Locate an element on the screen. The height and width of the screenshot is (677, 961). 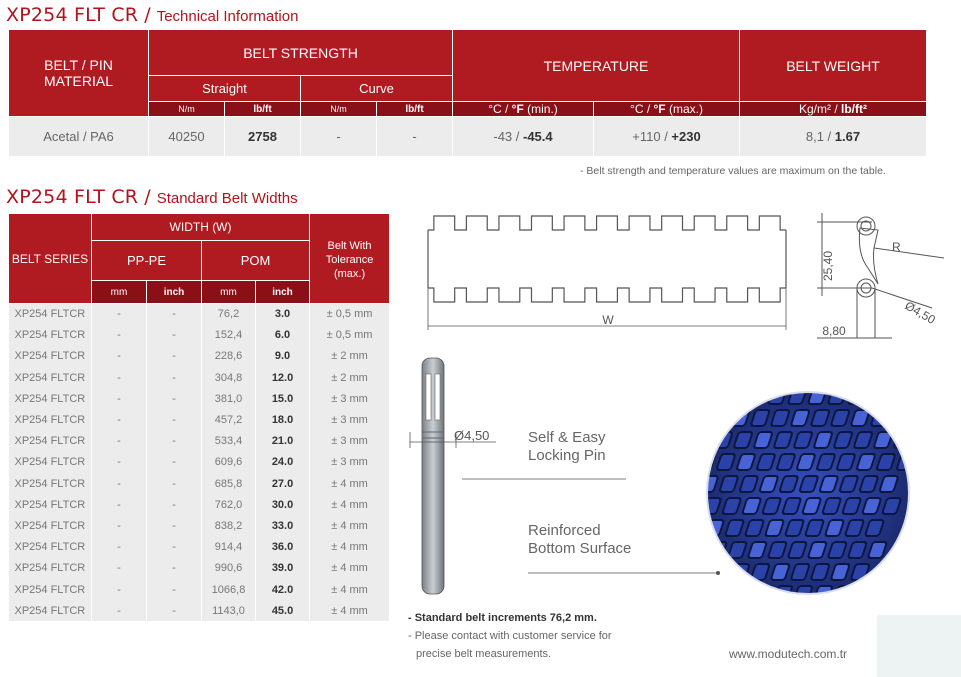
unit-straight-lbft: lb/ft is located at coordinates (262, 109).